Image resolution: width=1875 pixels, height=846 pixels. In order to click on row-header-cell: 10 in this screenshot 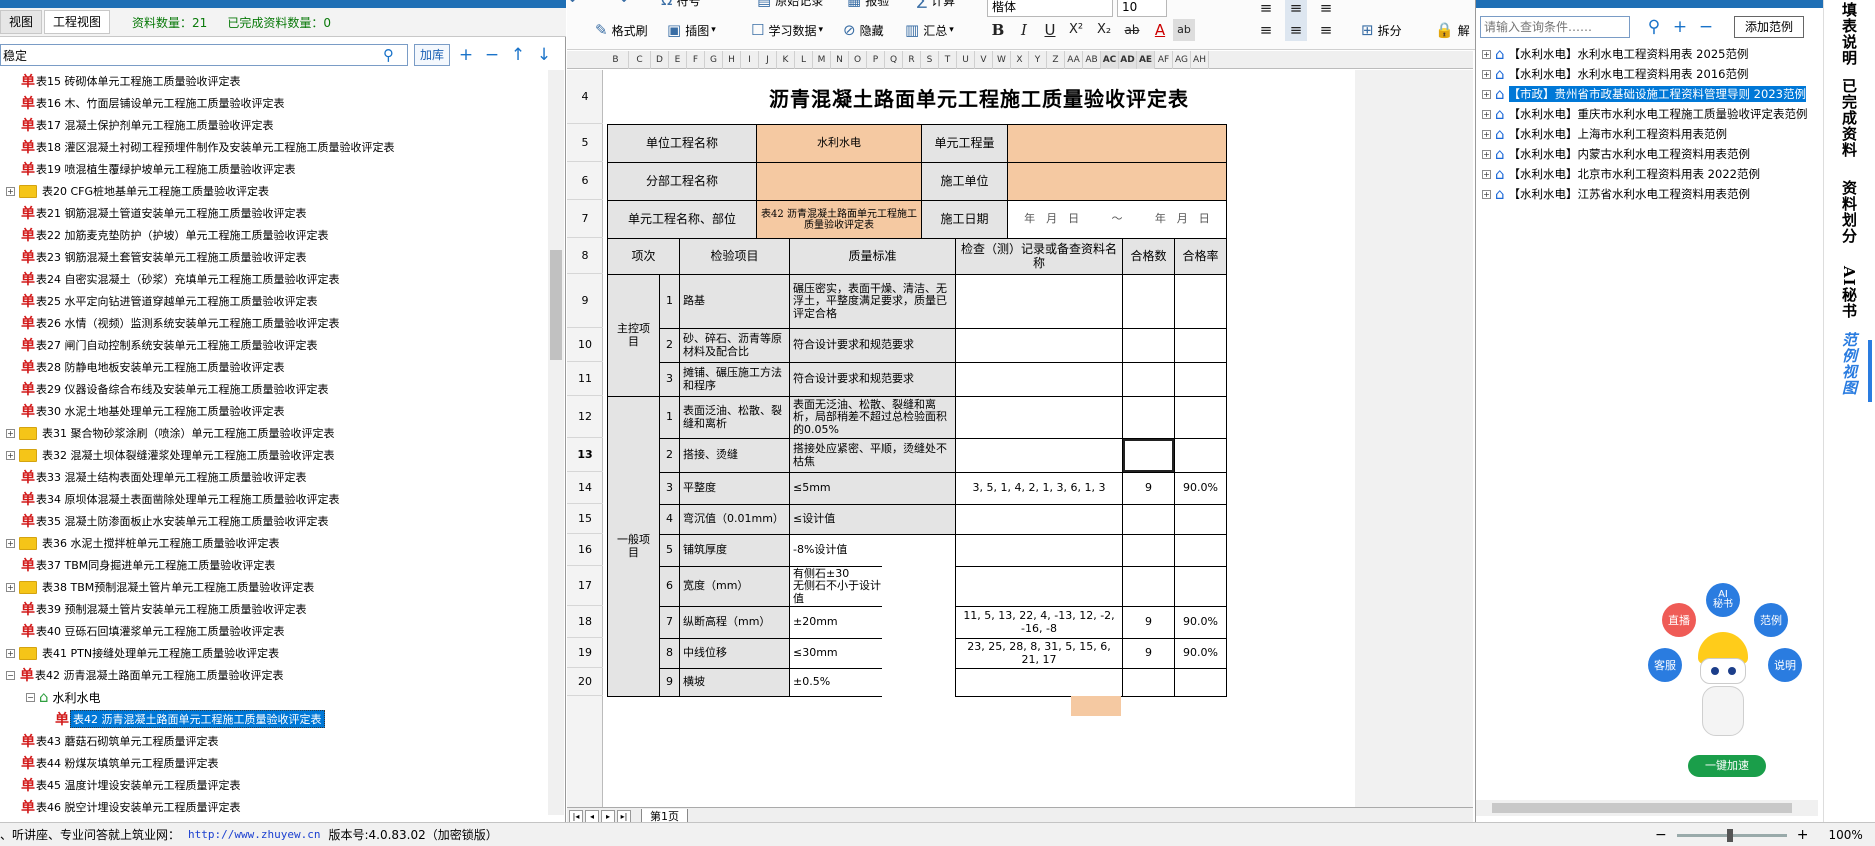, I will do `click(585, 345)`.